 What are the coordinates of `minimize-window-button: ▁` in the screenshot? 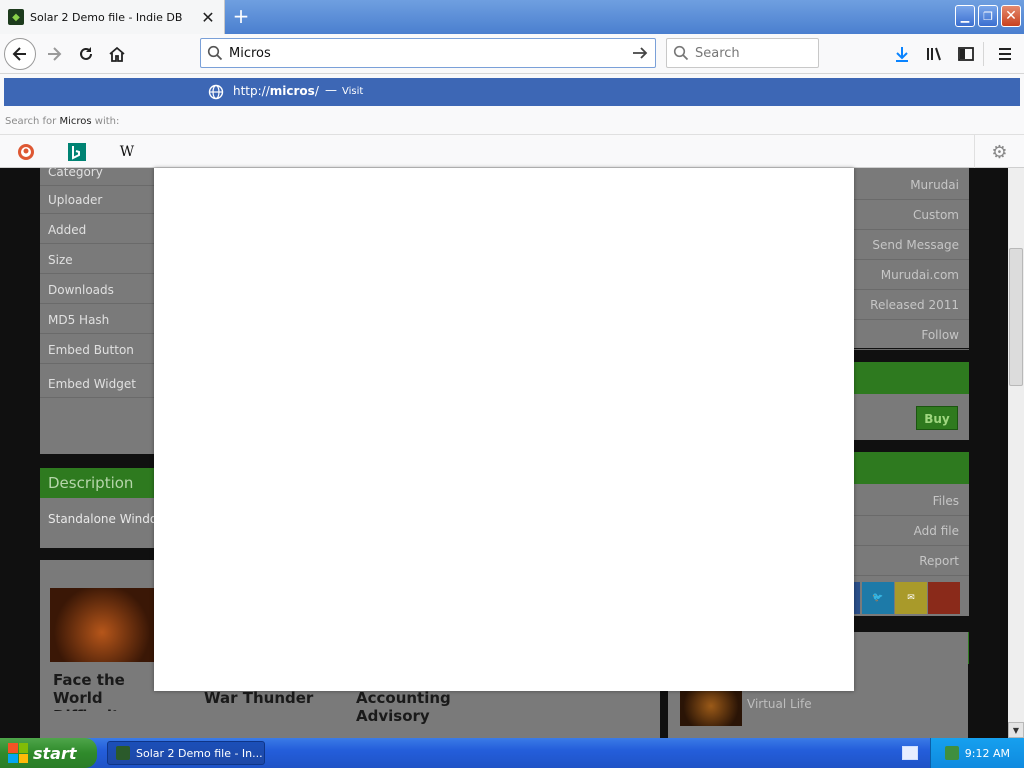 It's located at (965, 16).